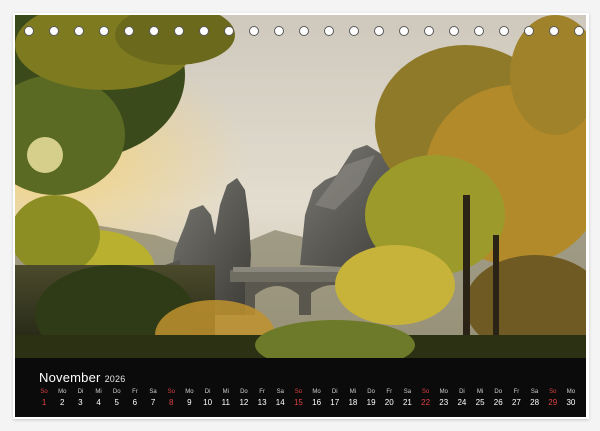 The height and width of the screenshot is (431, 600). What do you see at coordinates (115, 379) in the screenshot?
I see `year-label: 2026` at bounding box center [115, 379].